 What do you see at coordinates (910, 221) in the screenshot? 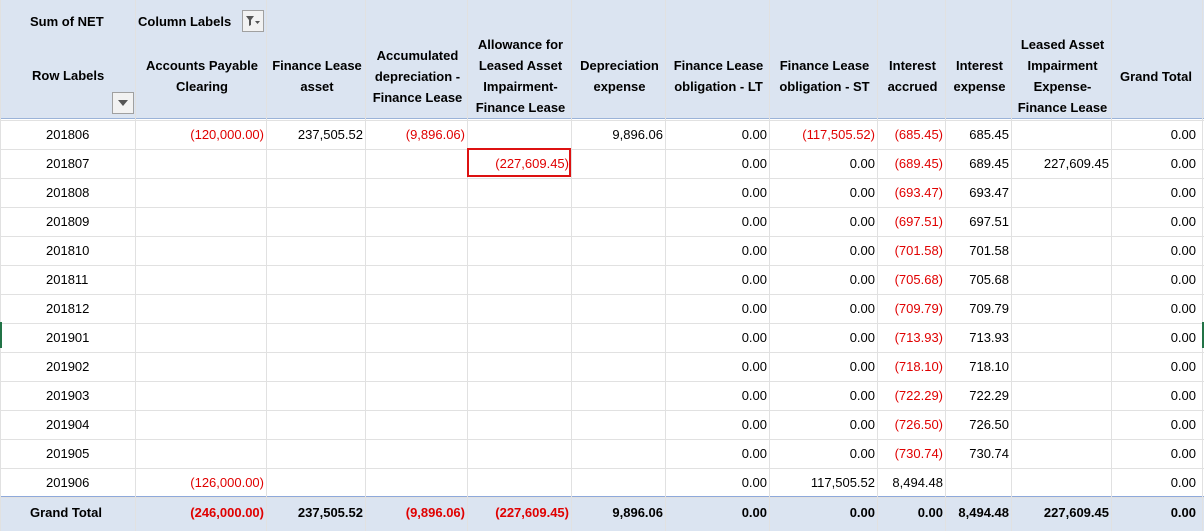
I see `table-cell: (697.51)` at bounding box center [910, 221].